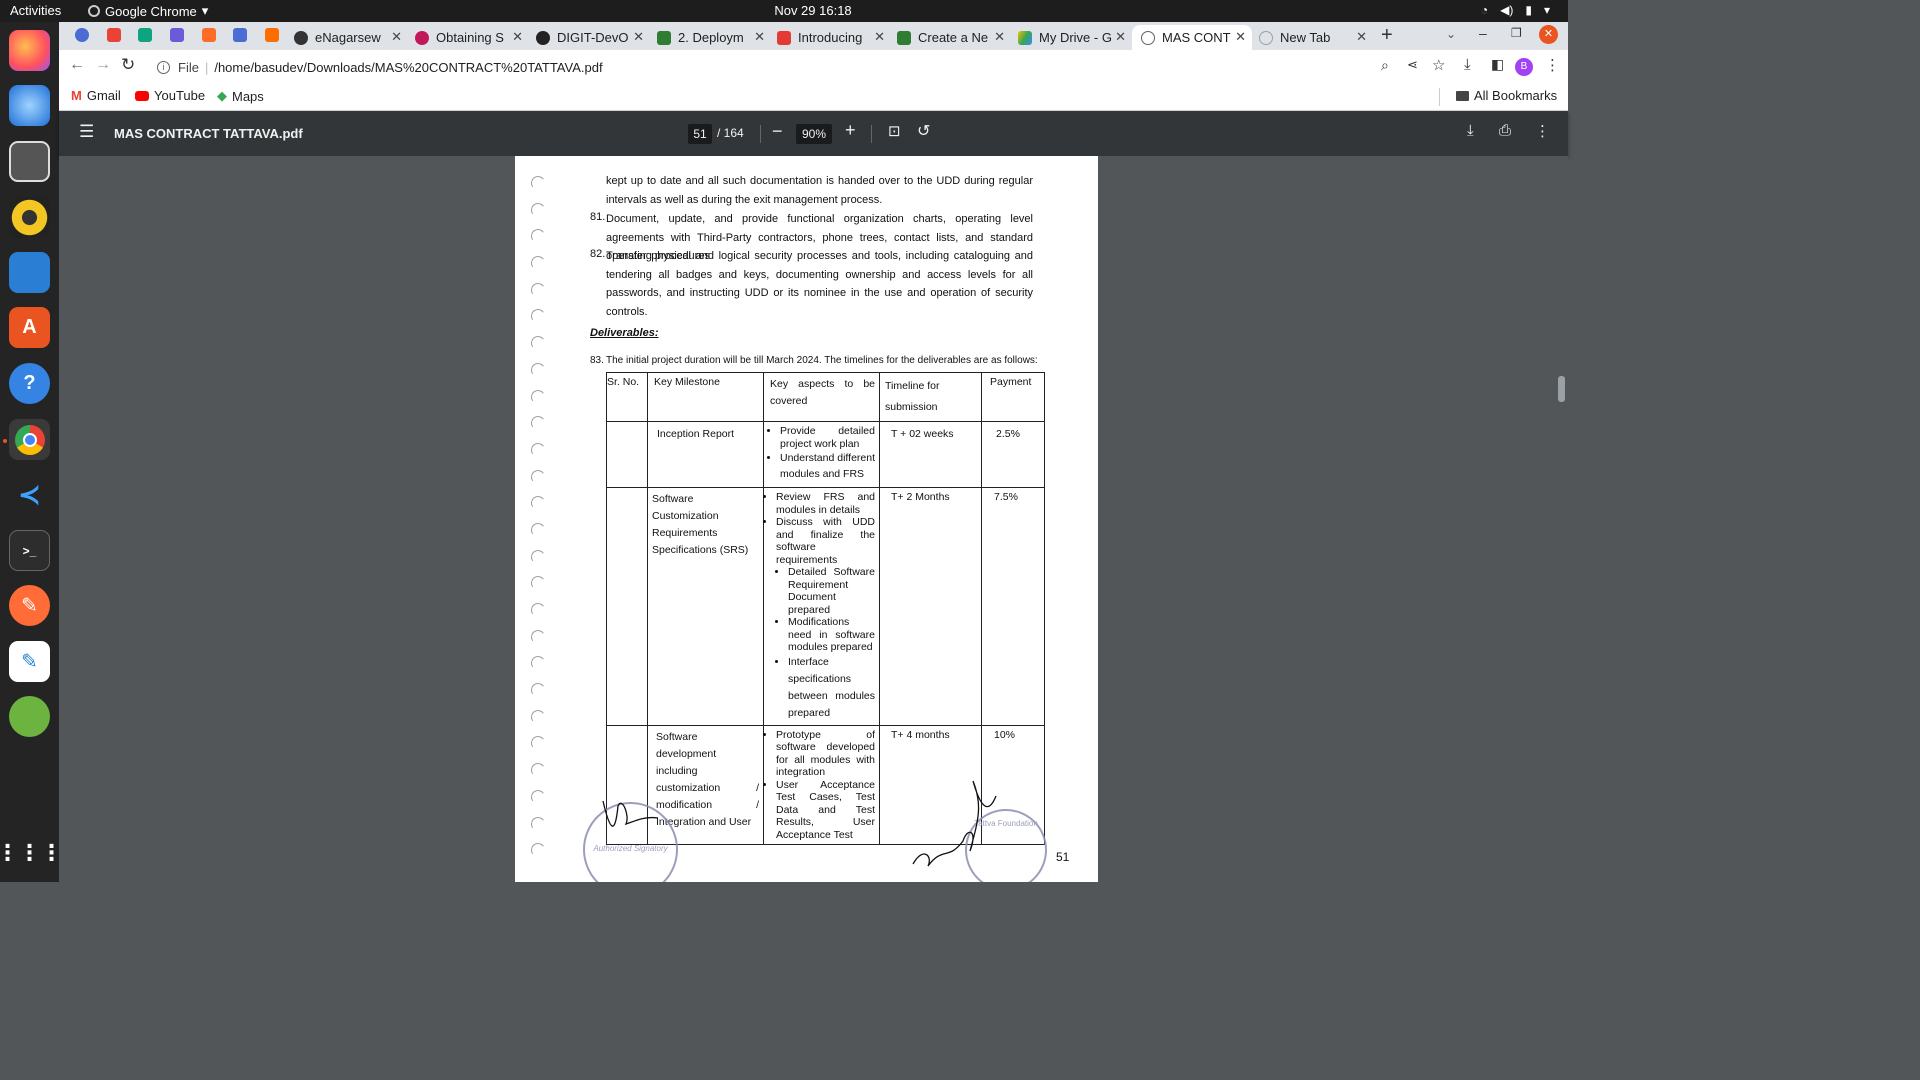  What do you see at coordinates (29, 105) in the screenshot?
I see `thunderbird-icon` at bounding box center [29, 105].